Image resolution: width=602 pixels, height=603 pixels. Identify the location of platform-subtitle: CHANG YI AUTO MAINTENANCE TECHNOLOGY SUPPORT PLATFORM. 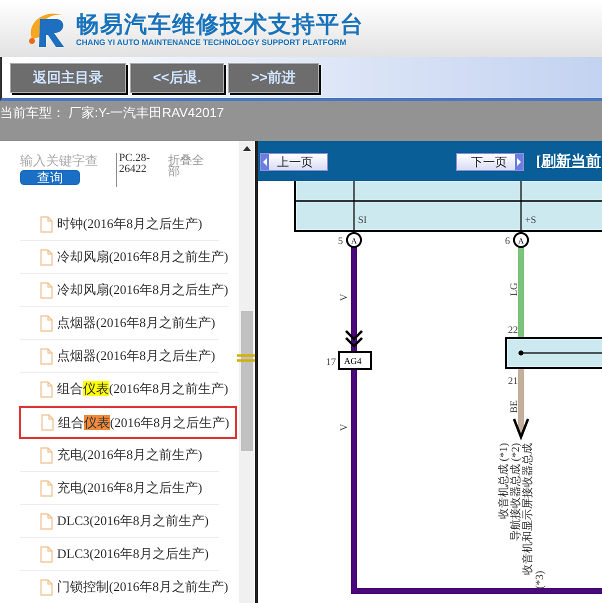
(212, 43).